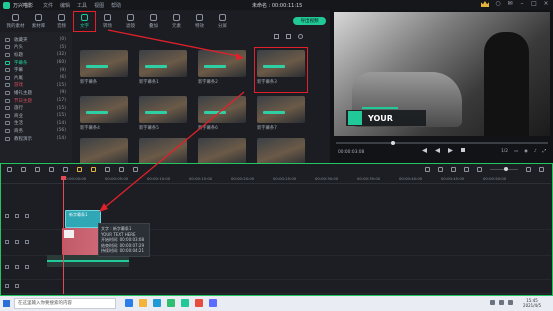  What do you see at coordinates (541, 169) in the screenshot?
I see `fit-icon` at bounding box center [541, 169].